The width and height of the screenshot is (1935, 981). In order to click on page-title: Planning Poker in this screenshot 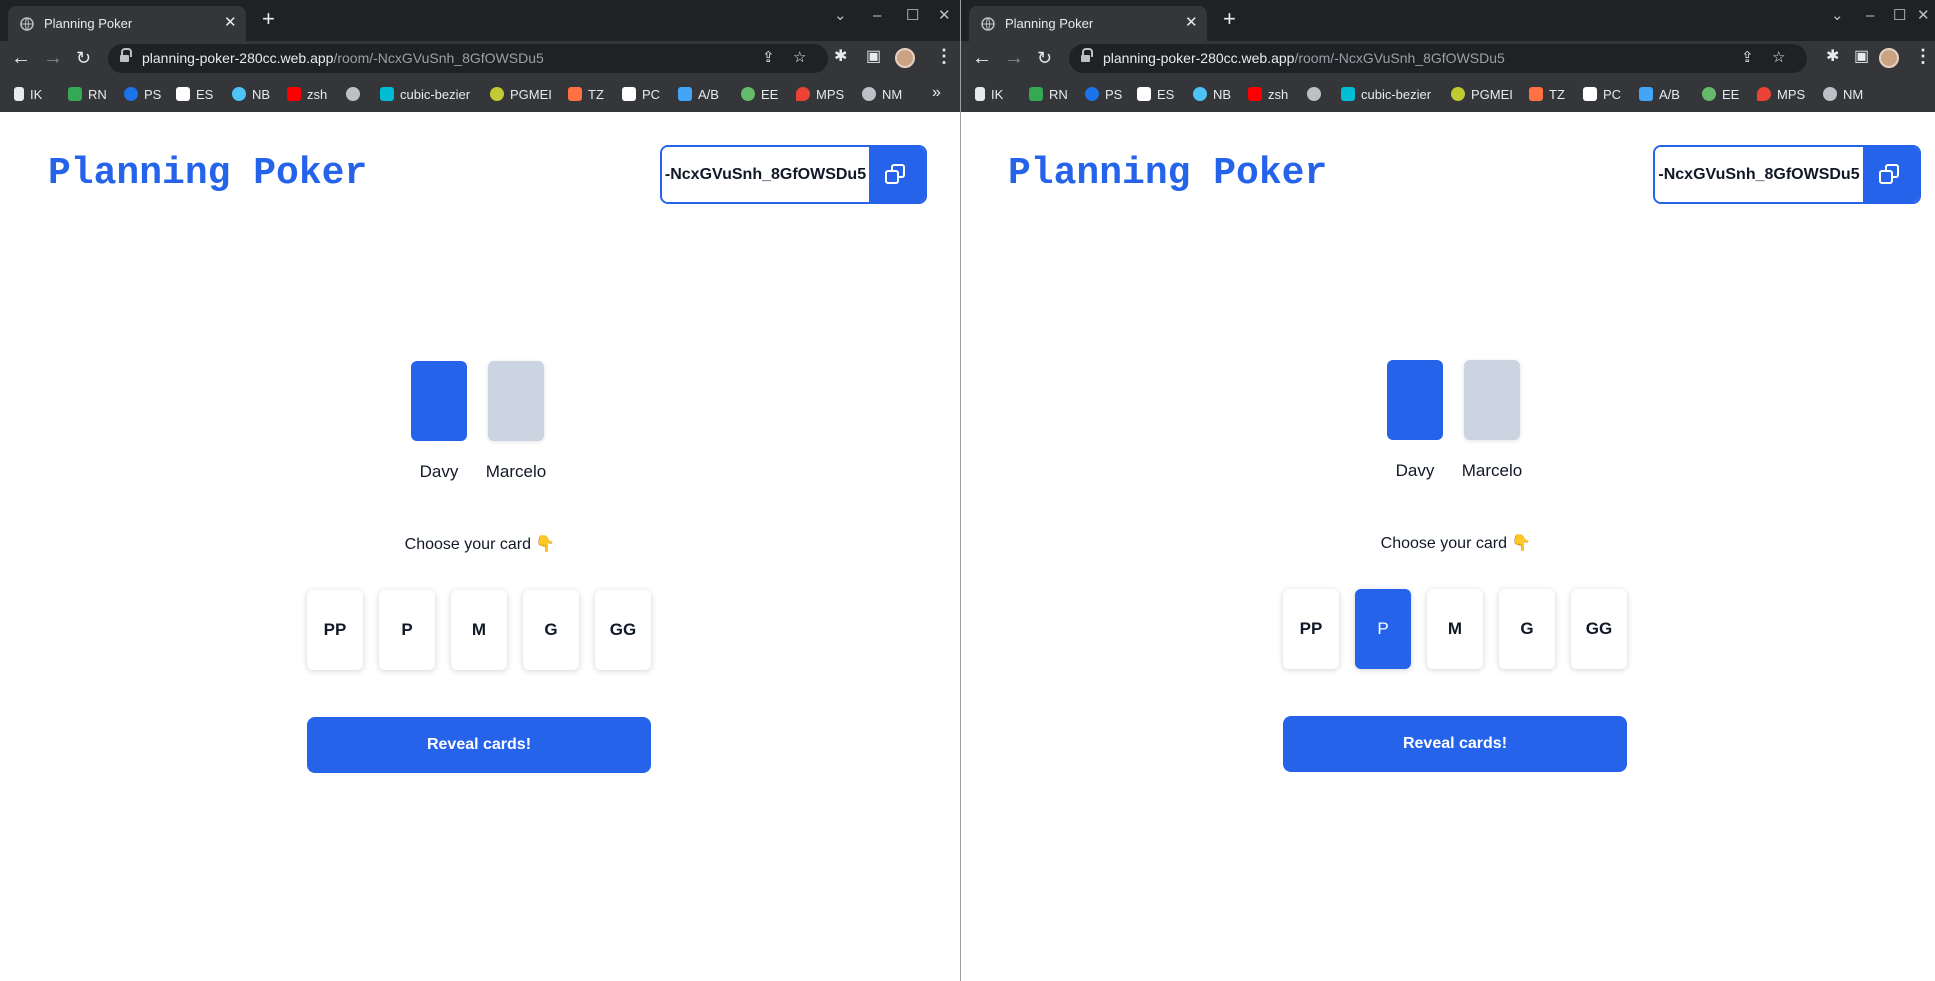, I will do `click(208, 173)`.